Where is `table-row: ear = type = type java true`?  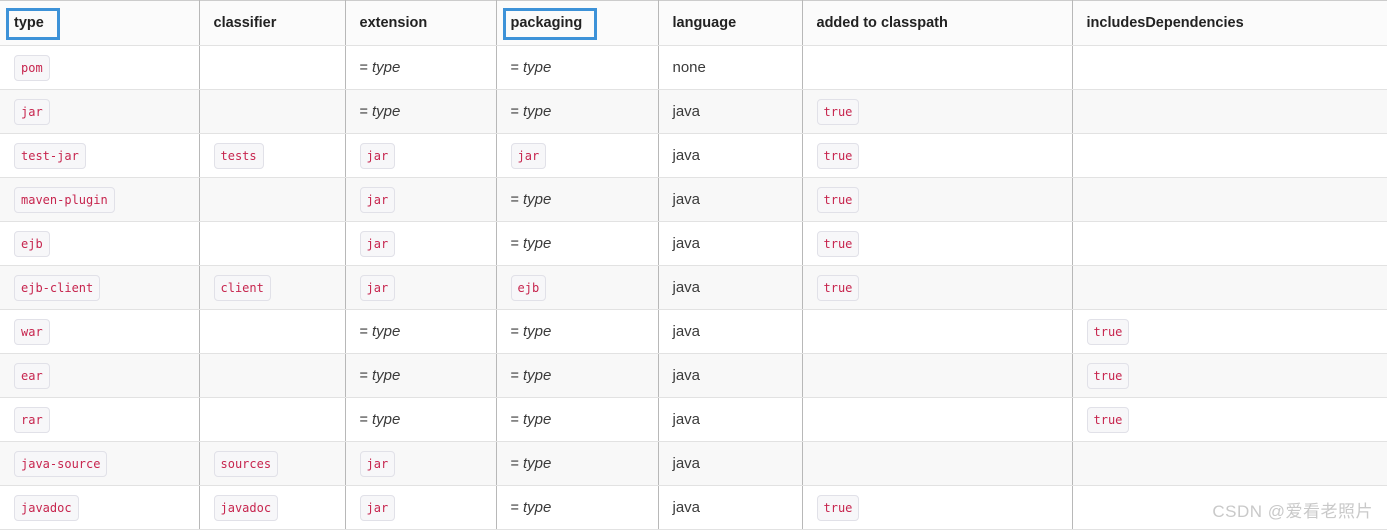 table-row: ear = type = type java true is located at coordinates (693, 375).